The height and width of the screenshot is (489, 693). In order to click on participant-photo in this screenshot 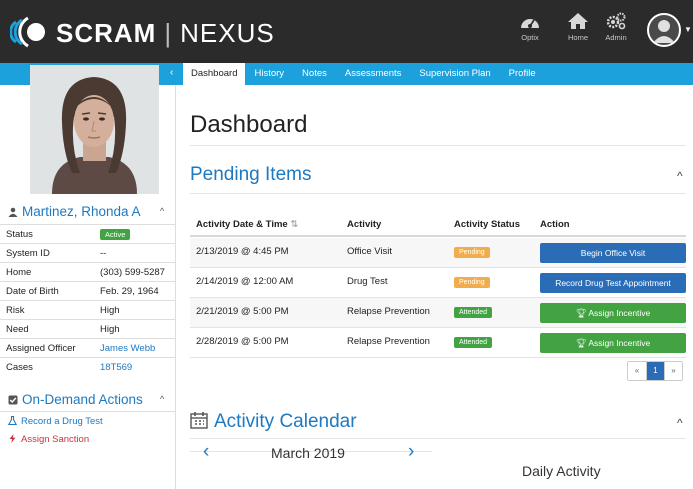, I will do `click(94, 129)`.